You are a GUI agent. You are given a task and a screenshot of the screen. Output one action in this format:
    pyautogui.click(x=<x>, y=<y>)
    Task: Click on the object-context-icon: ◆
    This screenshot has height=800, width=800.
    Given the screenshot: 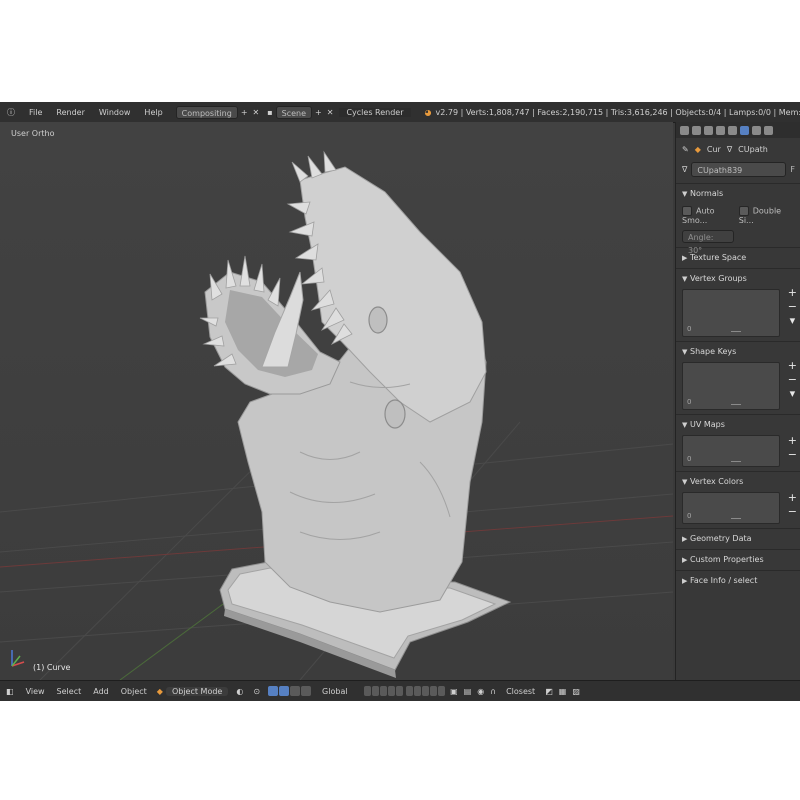 What is the action you would take?
    pyautogui.click(x=697, y=149)
    